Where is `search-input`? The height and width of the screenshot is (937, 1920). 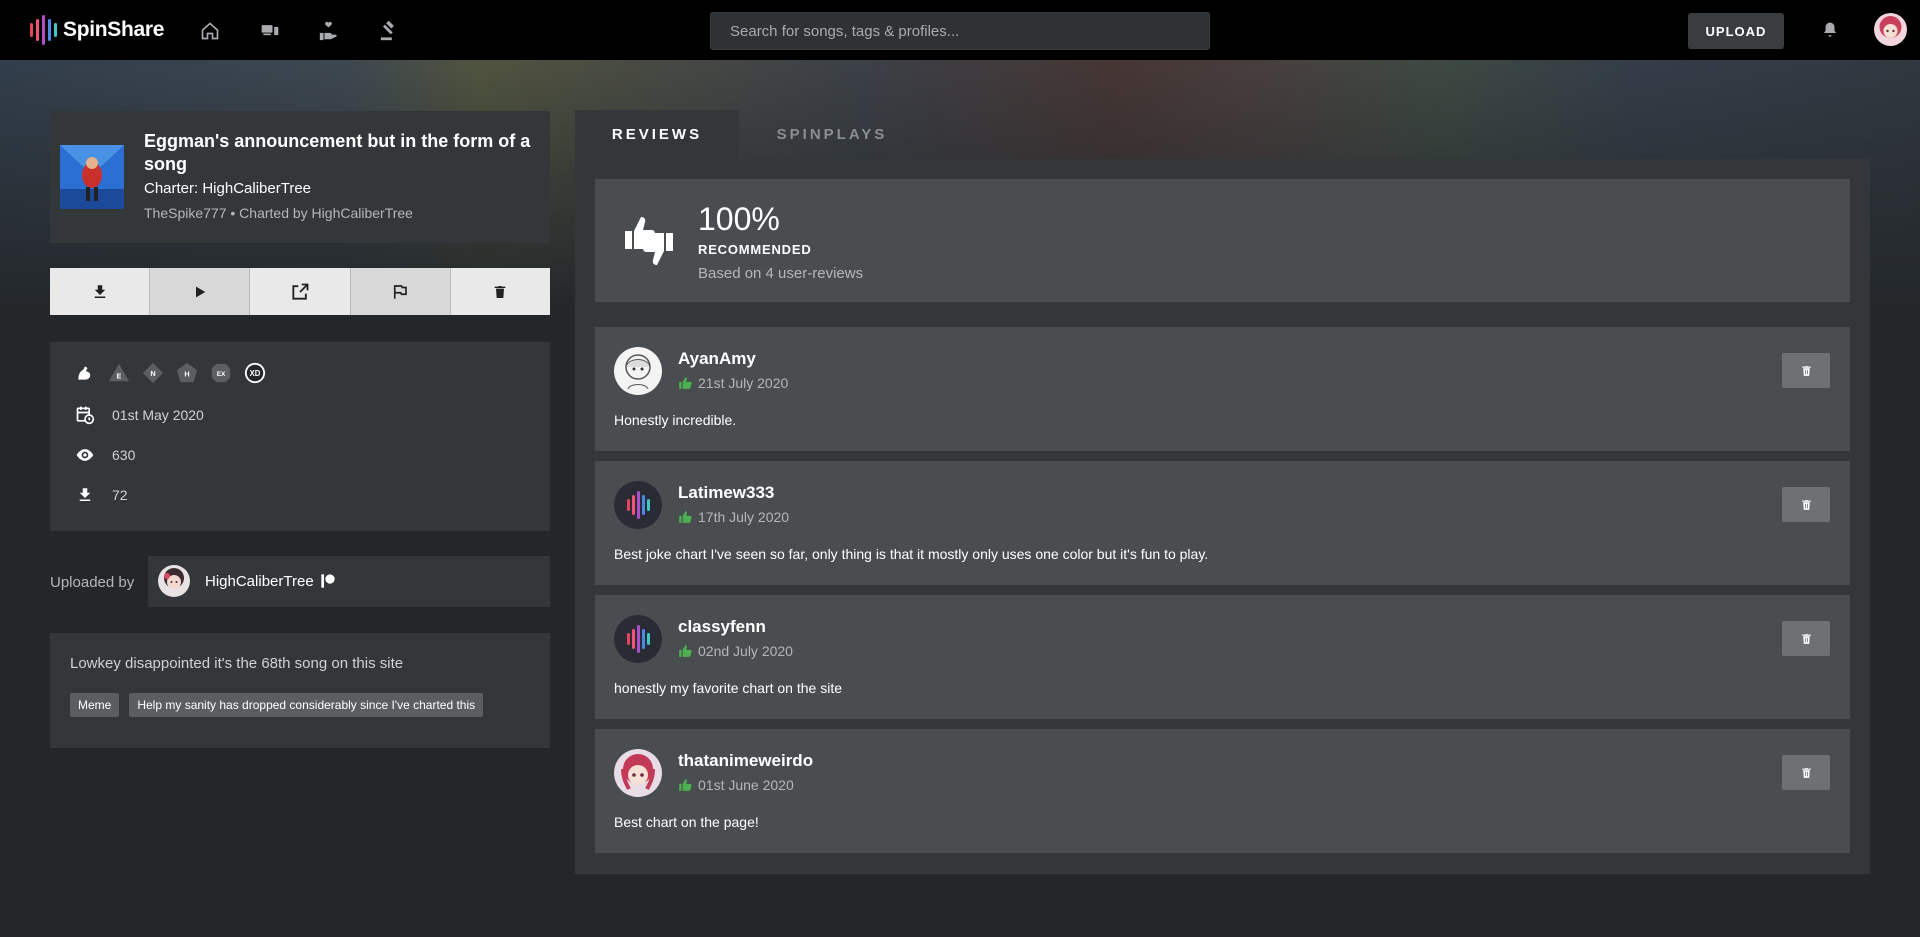
search-input is located at coordinates (960, 31).